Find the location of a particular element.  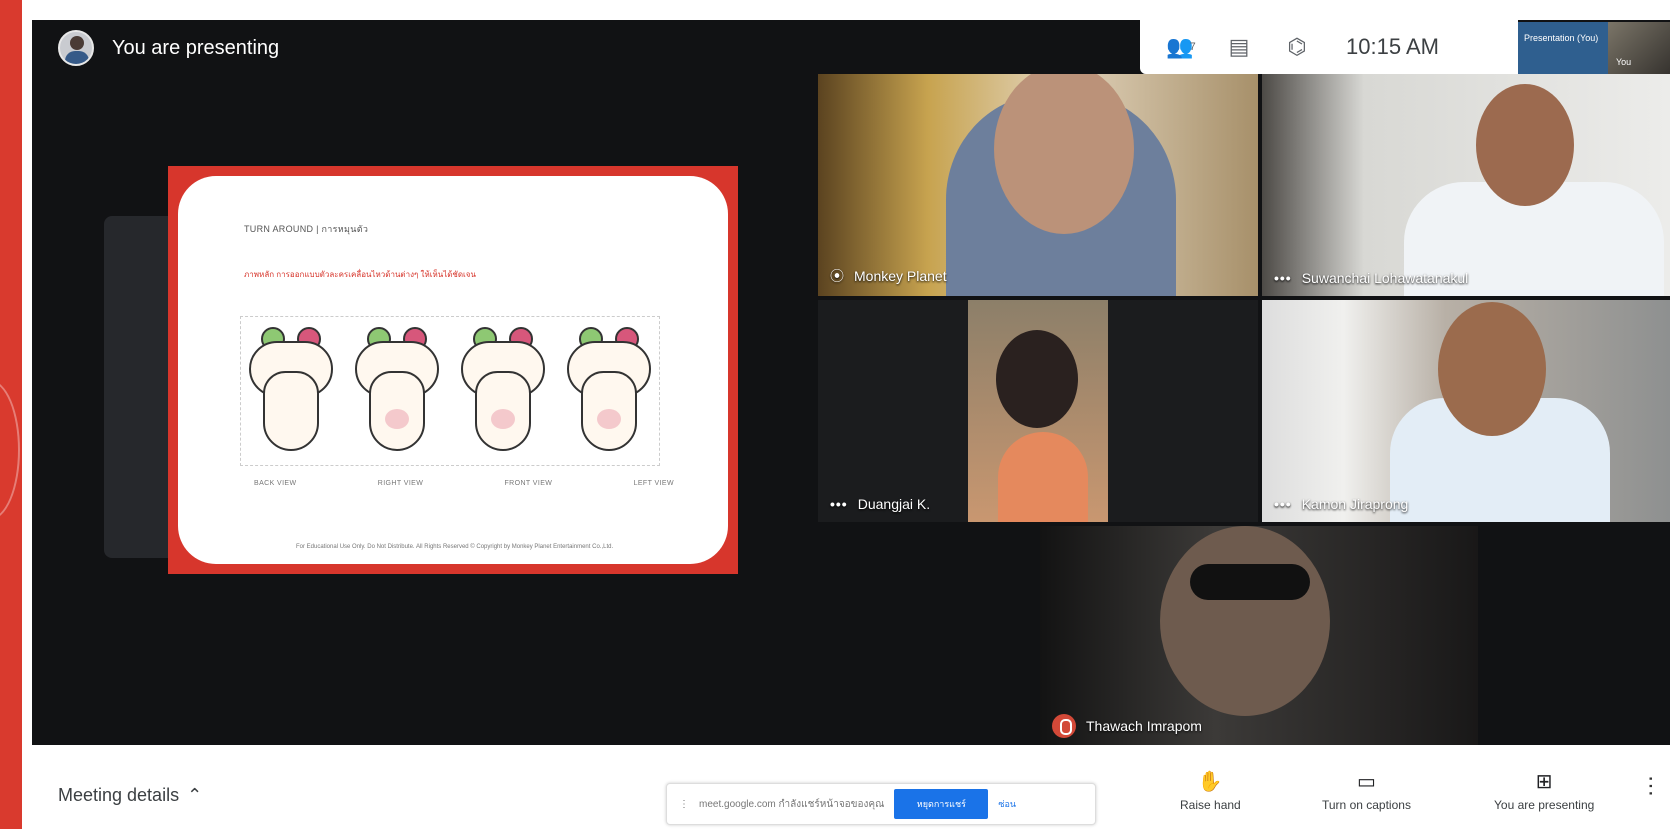

chevron-up-icon: ⌃ is located at coordinates (195, 795).